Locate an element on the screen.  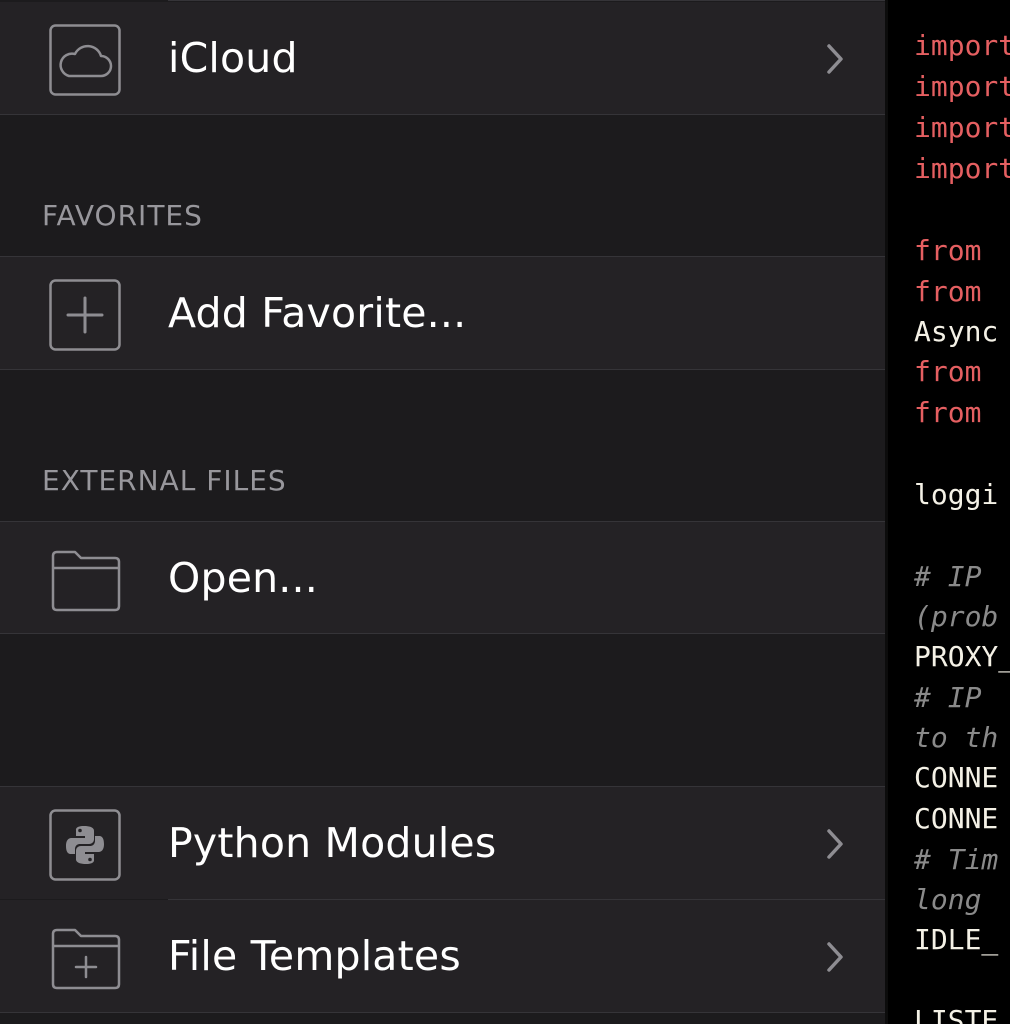
python-icon is located at coordinates (85, 845).